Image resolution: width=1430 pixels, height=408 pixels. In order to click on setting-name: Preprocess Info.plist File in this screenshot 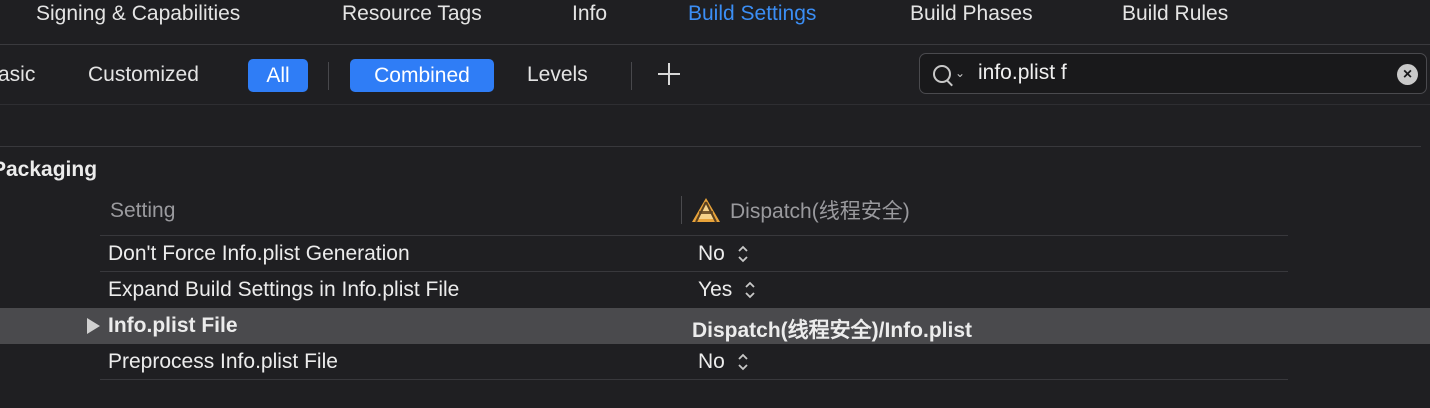, I will do `click(223, 361)`.